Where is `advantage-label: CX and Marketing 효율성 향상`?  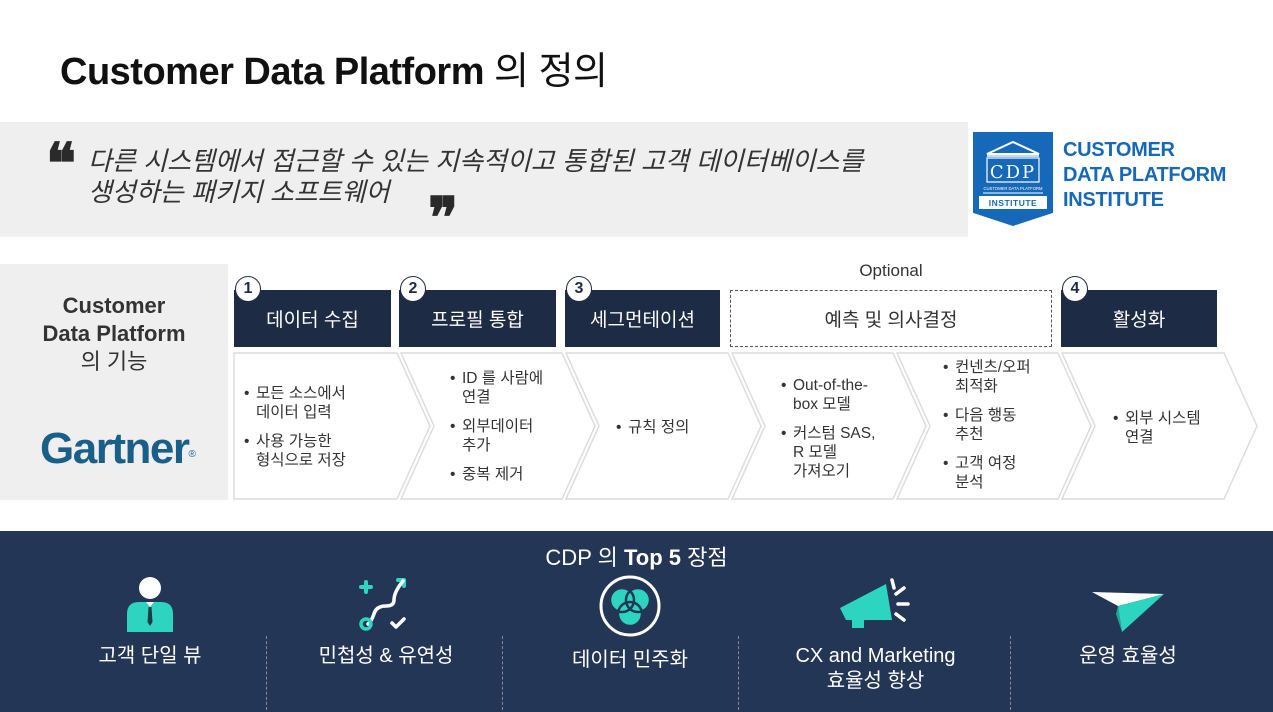 advantage-label: CX and Marketing 효율성 향상 is located at coordinates (875, 669).